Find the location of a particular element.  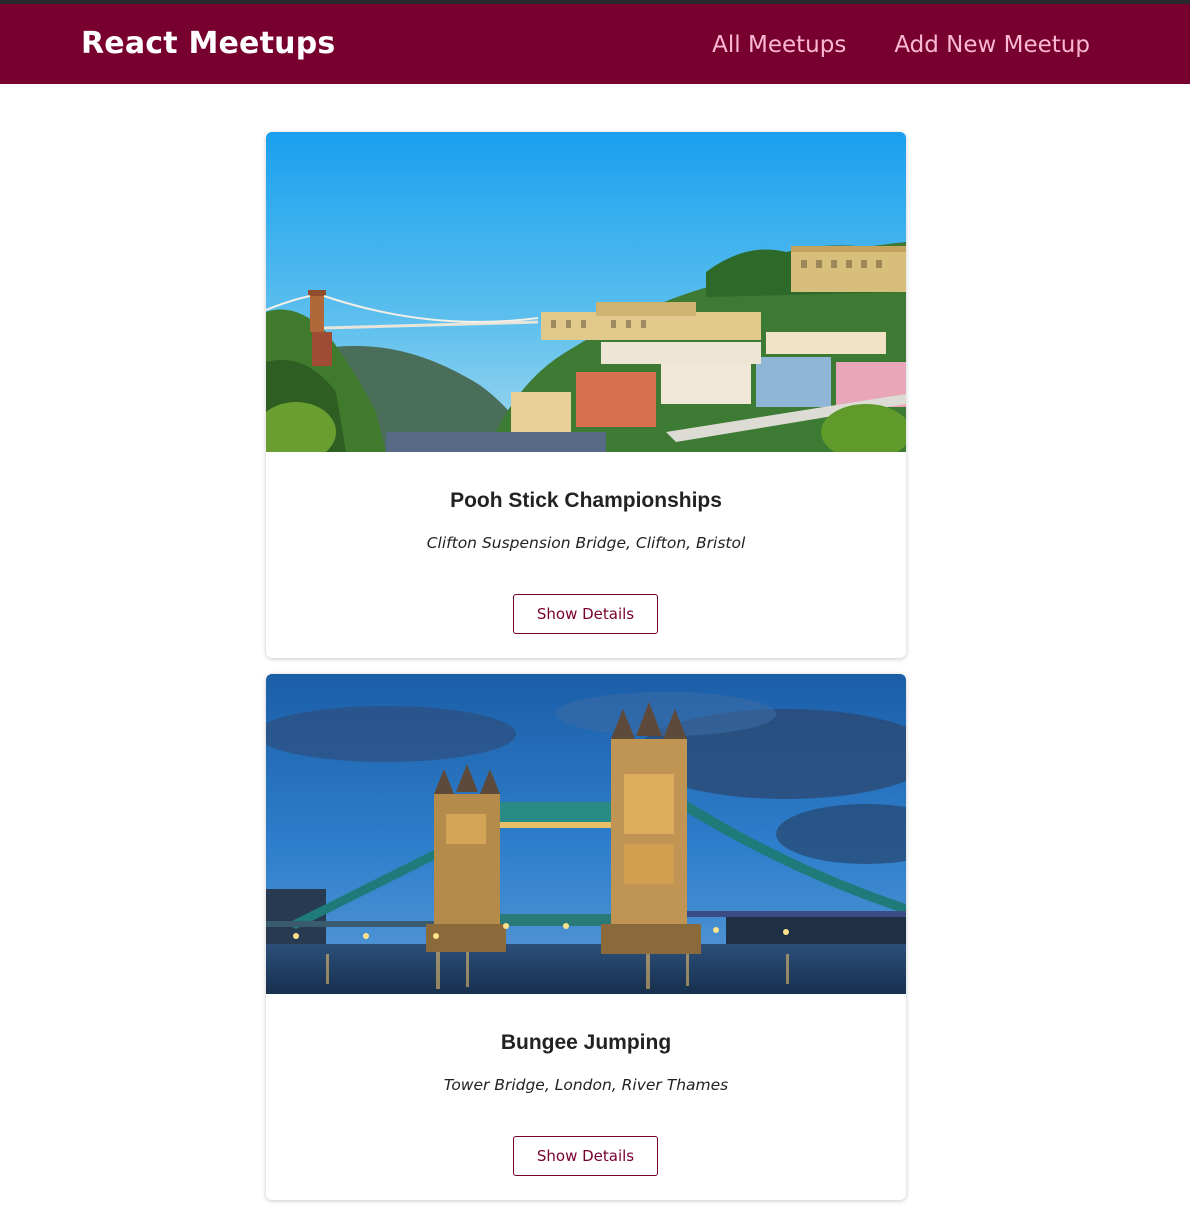

main-navigation: All Meetups Add New Meetup is located at coordinates (901, 45).